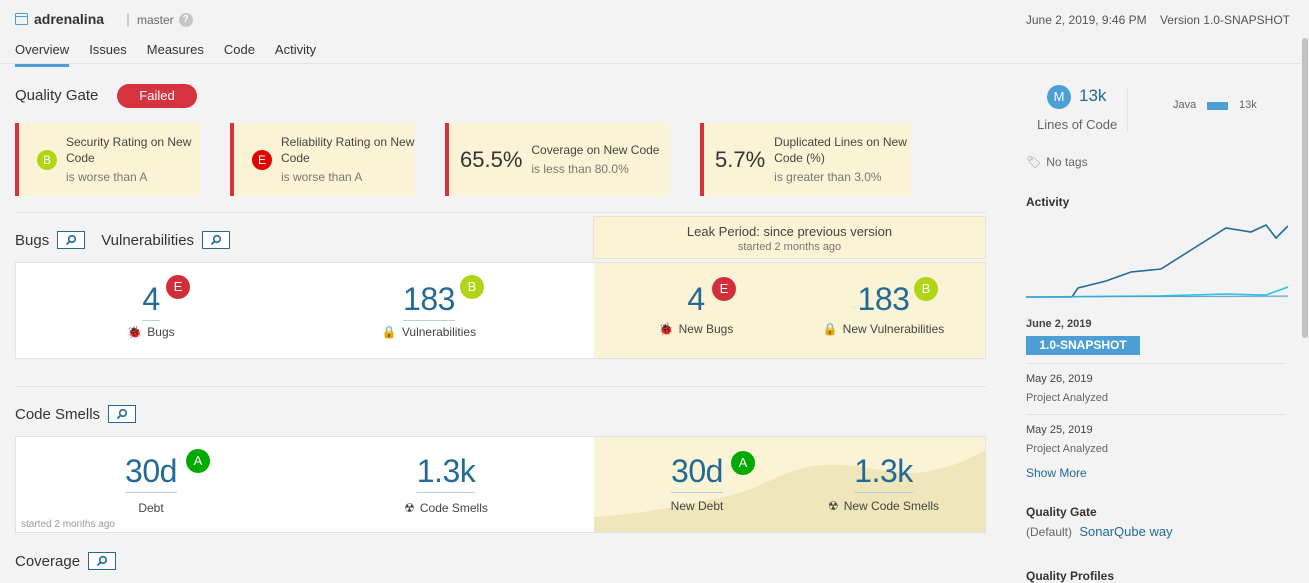  I want to click on new-code-smells-label: New Code Smells, so click(891, 506).